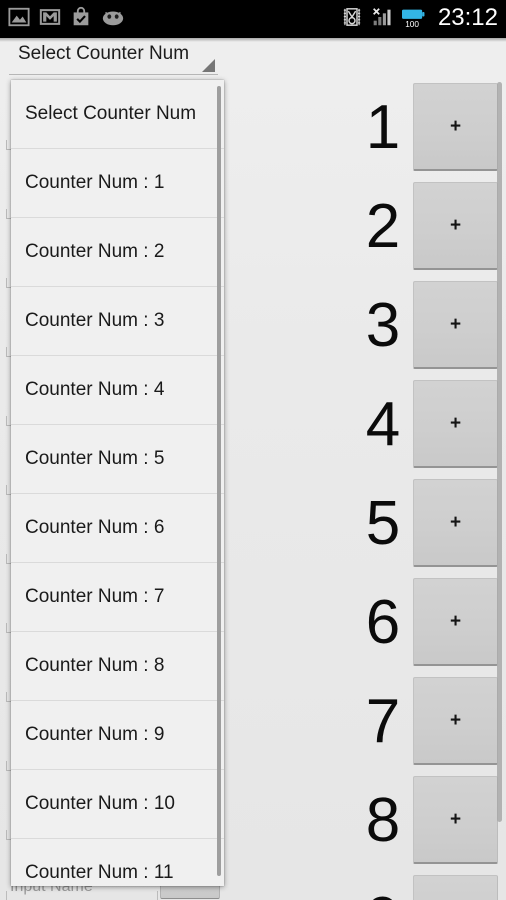 Image resolution: width=506 pixels, height=900 pixels. I want to click on spinner-selected-label: Select Counter Num, so click(104, 53).